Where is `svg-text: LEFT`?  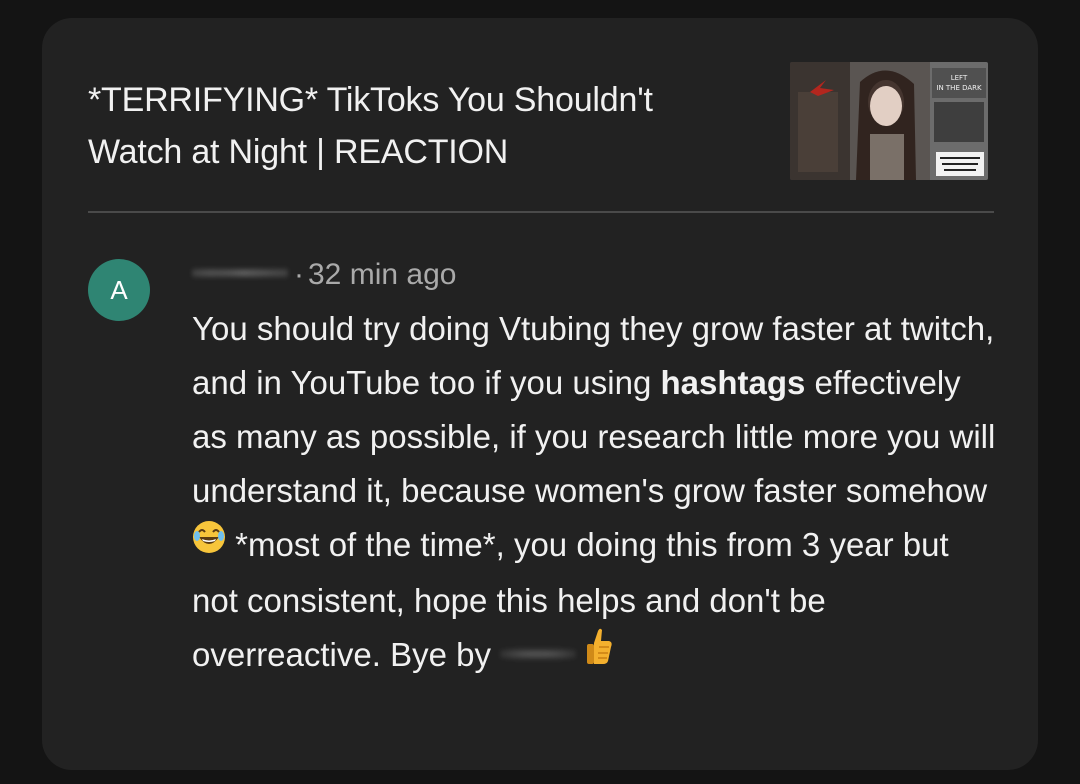 svg-text: LEFT is located at coordinates (959, 78).